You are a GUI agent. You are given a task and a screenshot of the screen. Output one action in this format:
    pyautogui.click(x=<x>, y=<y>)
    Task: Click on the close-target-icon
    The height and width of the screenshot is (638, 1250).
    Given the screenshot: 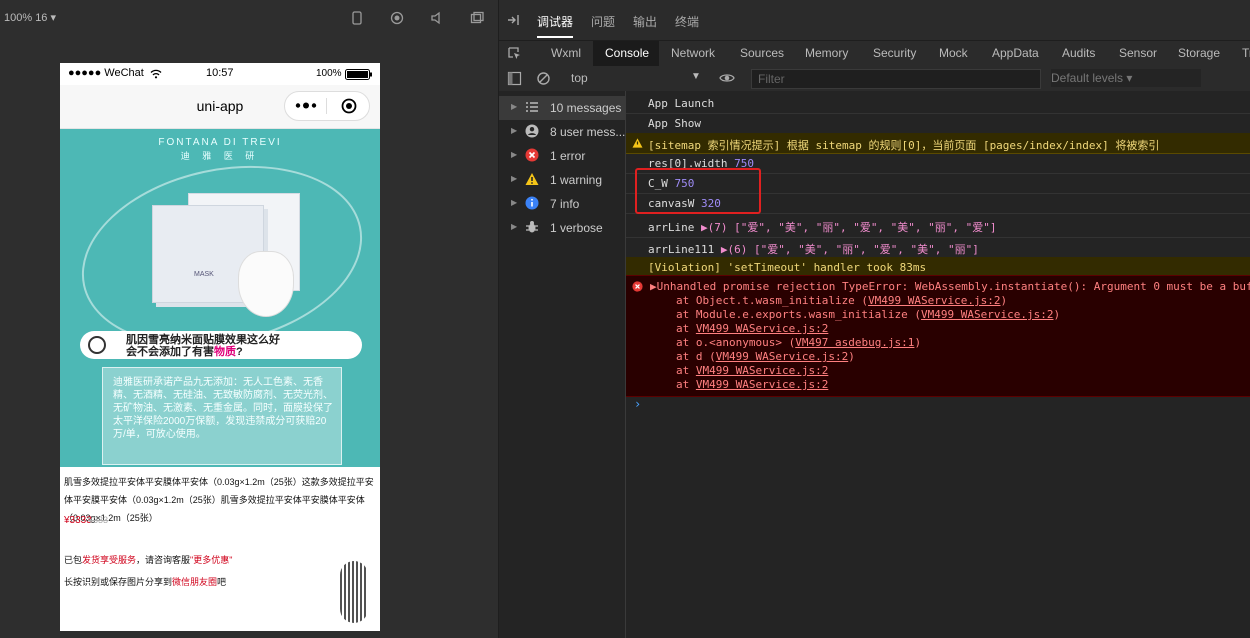 What is the action you would take?
    pyautogui.click(x=349, y=106)
    